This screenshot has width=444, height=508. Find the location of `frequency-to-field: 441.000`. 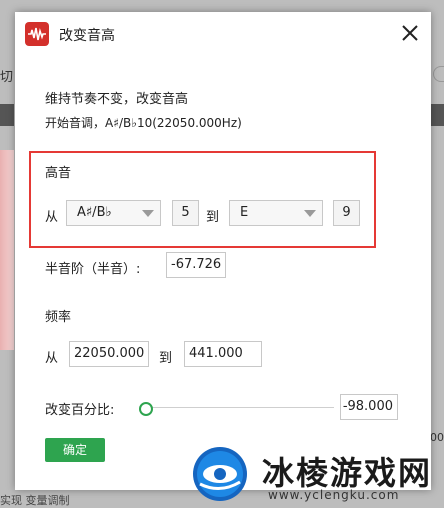

frequency-to-field: 441.000 is located at coordinates (223, 354).